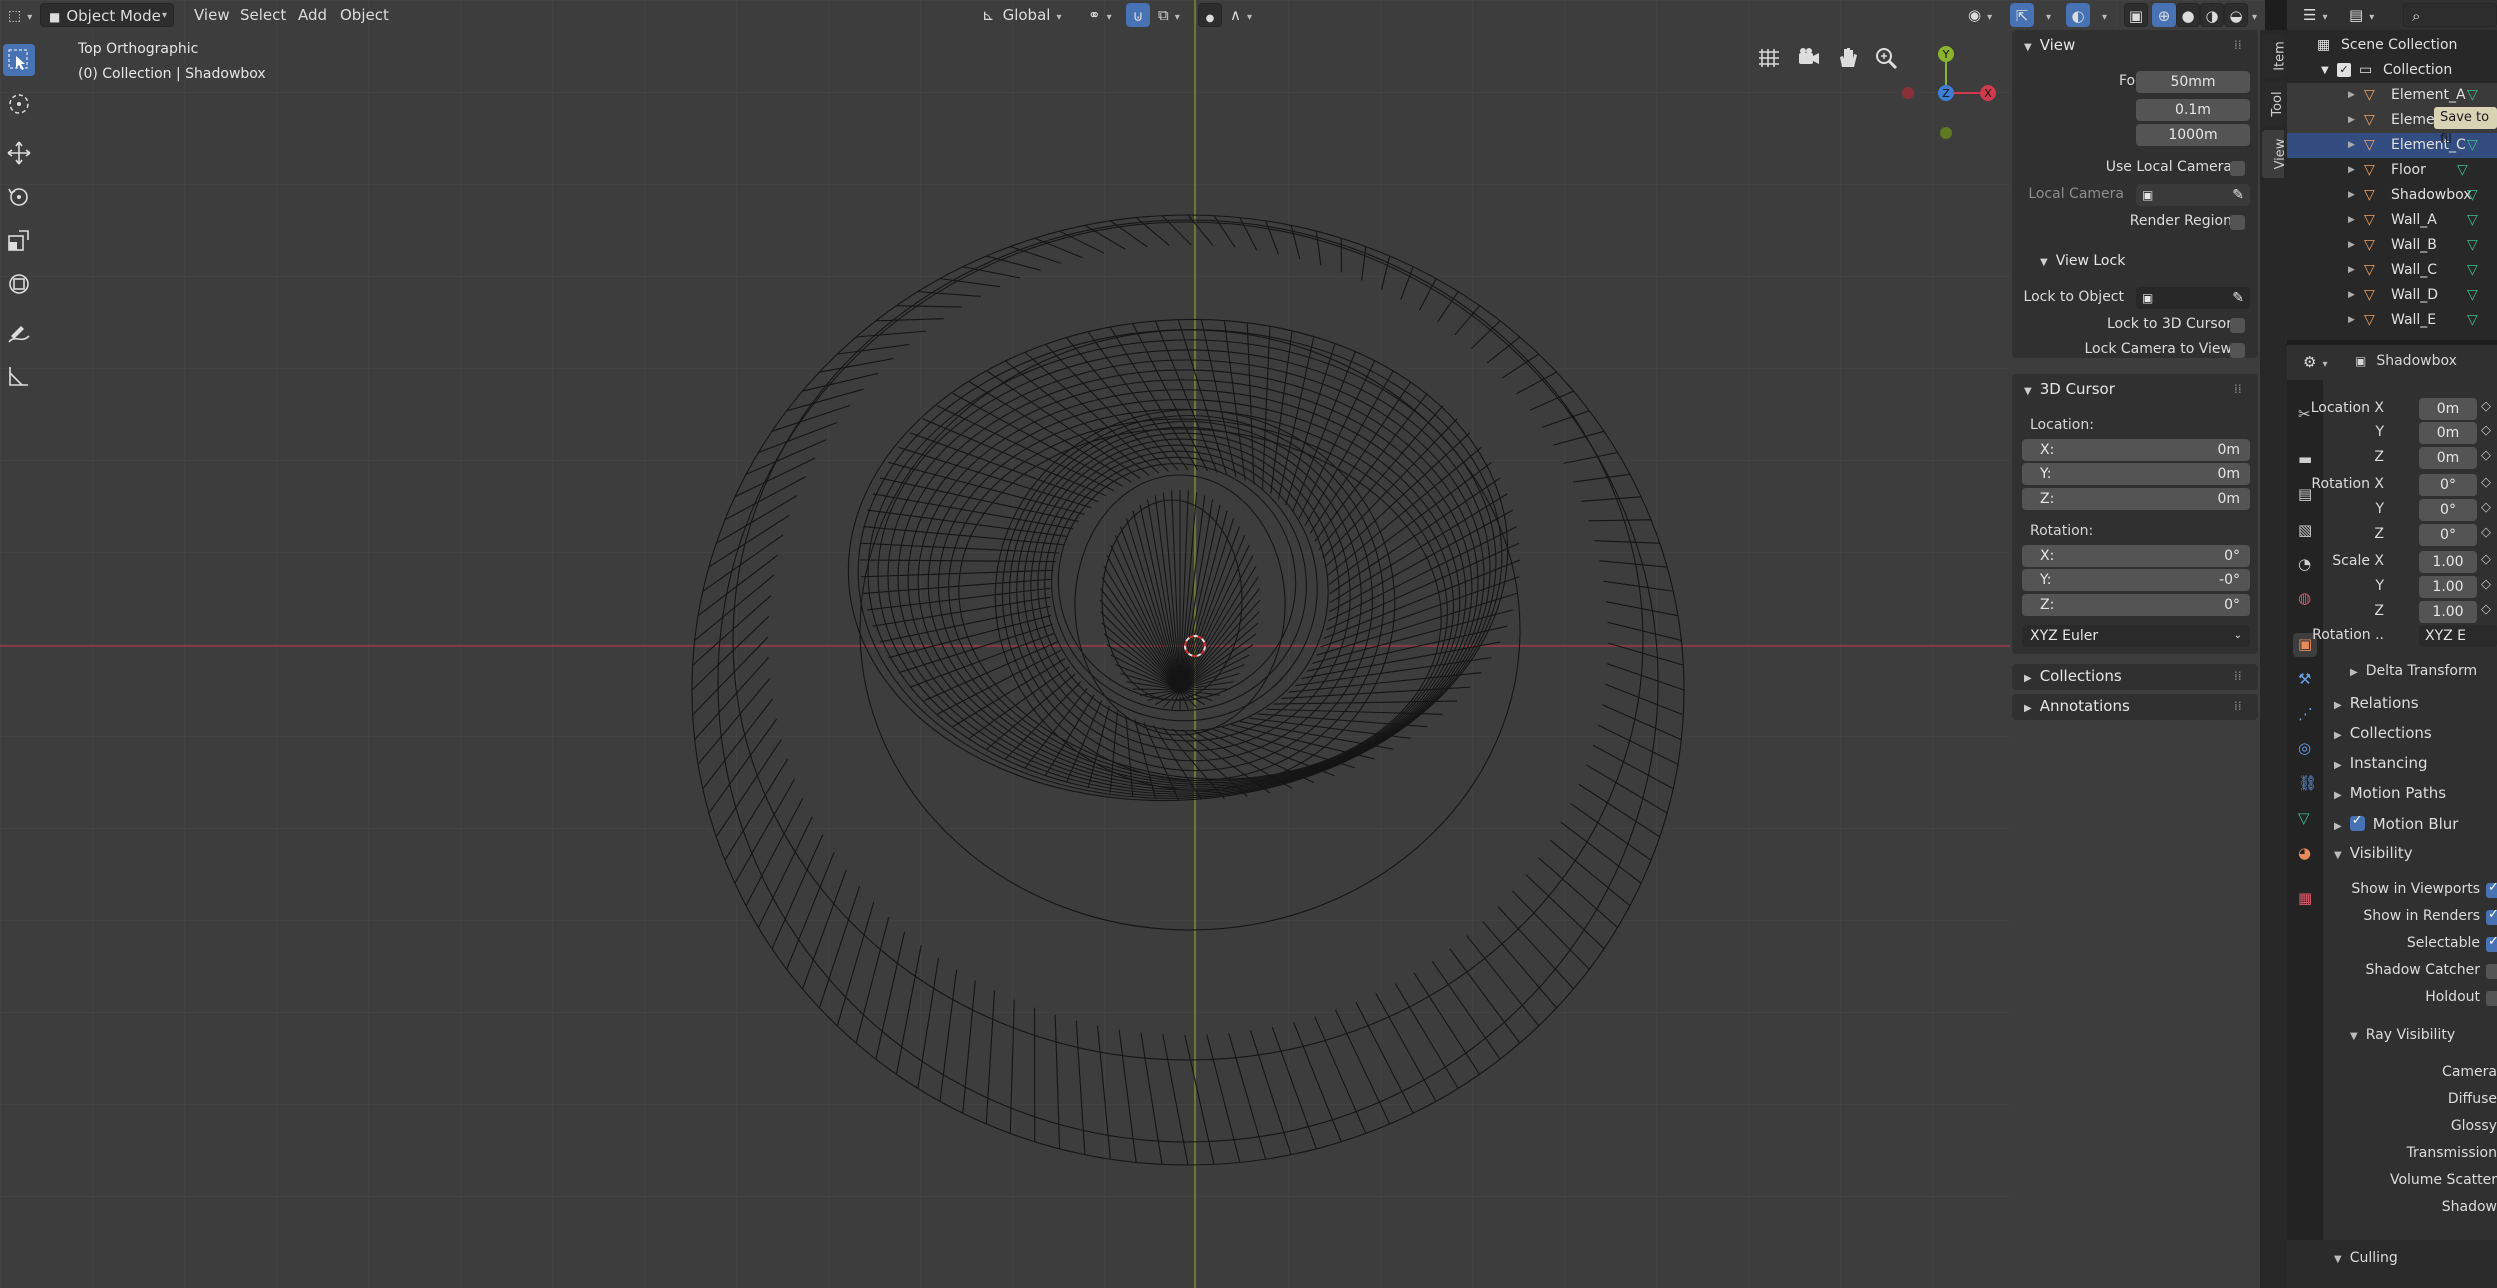 Image resolution: width=2497 pixels, height=1288 pixels. What do you see at coordinates (1770, 58) in the screenshot?
I see `toggle-camera-grid-button` at bounding box center [1770, 58].